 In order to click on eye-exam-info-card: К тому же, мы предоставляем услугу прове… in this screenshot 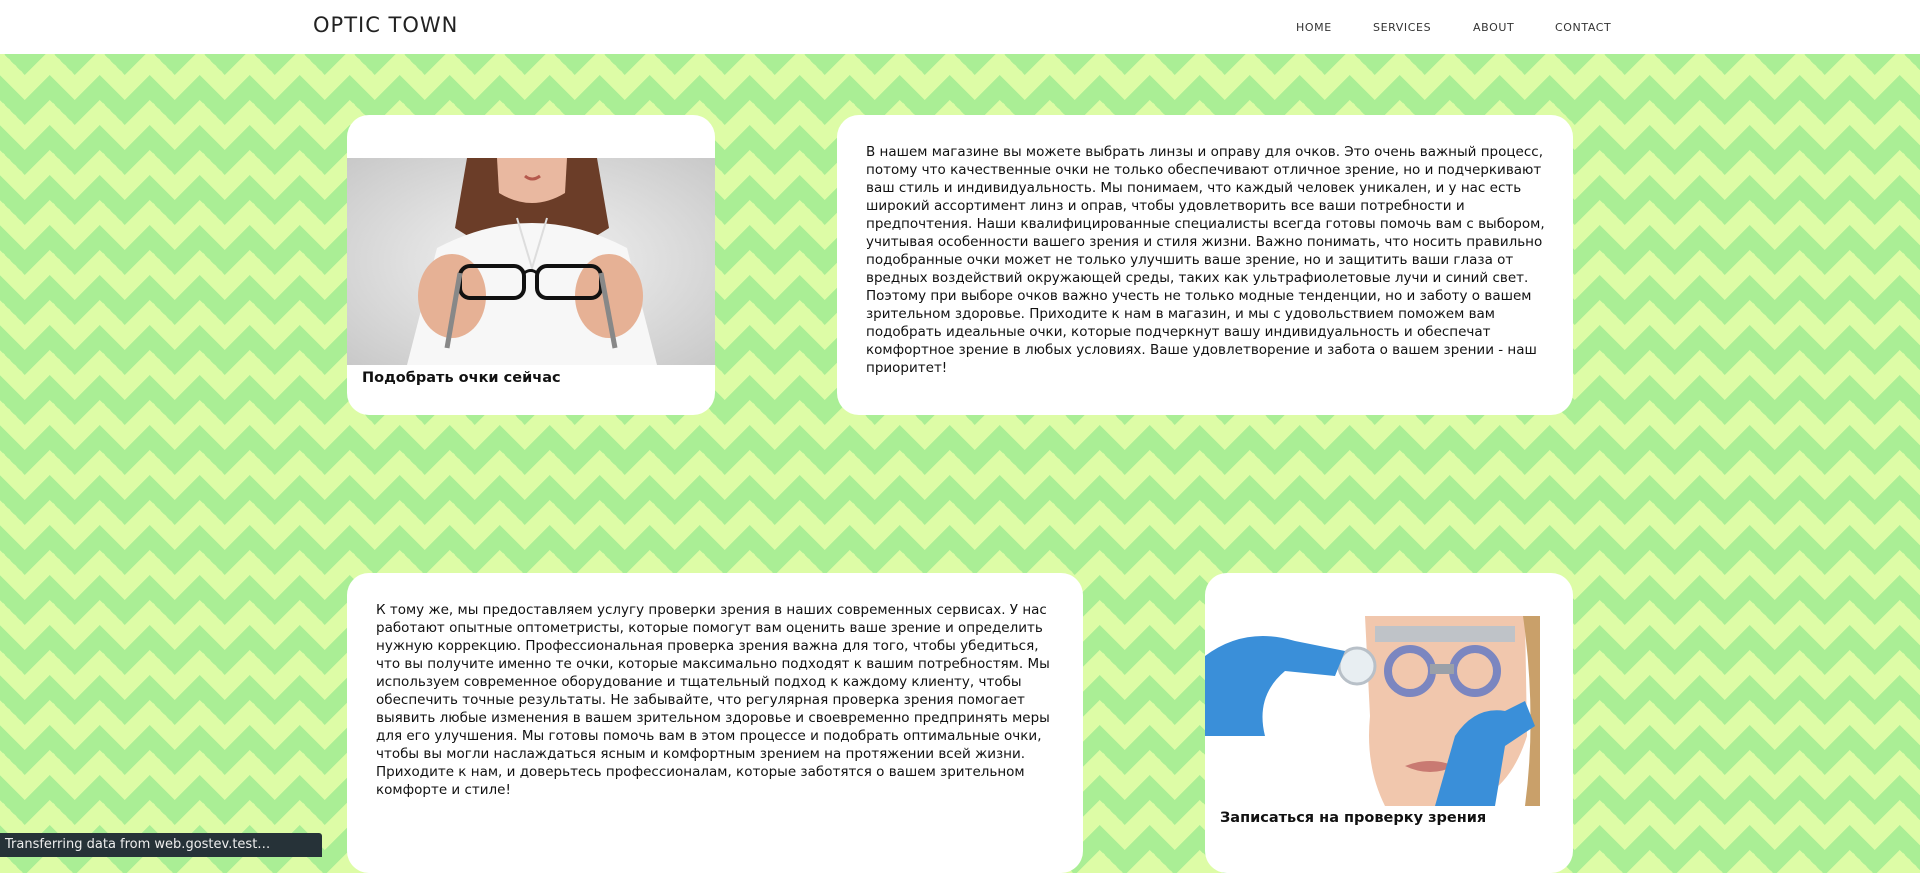, I will do `click(715, 723)`.